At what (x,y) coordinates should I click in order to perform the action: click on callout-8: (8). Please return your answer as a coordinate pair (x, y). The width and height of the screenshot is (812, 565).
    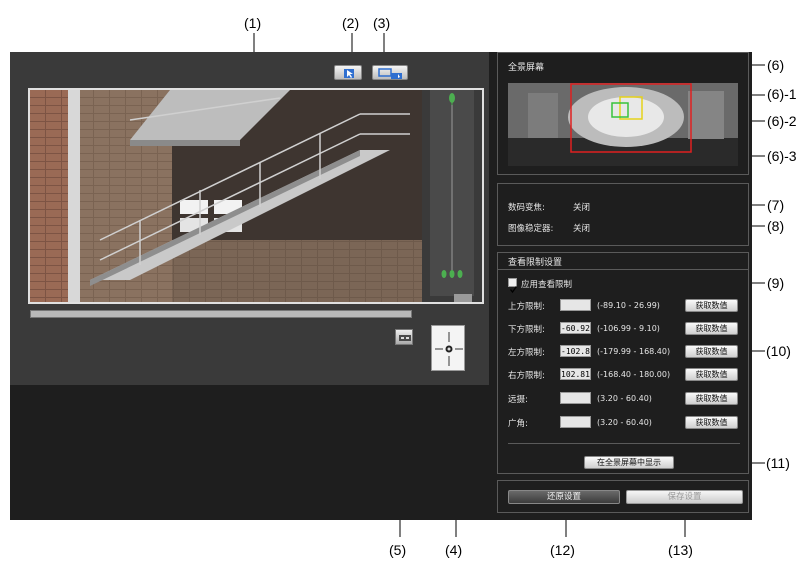
    Looking at the image, I should click on (776, 226).